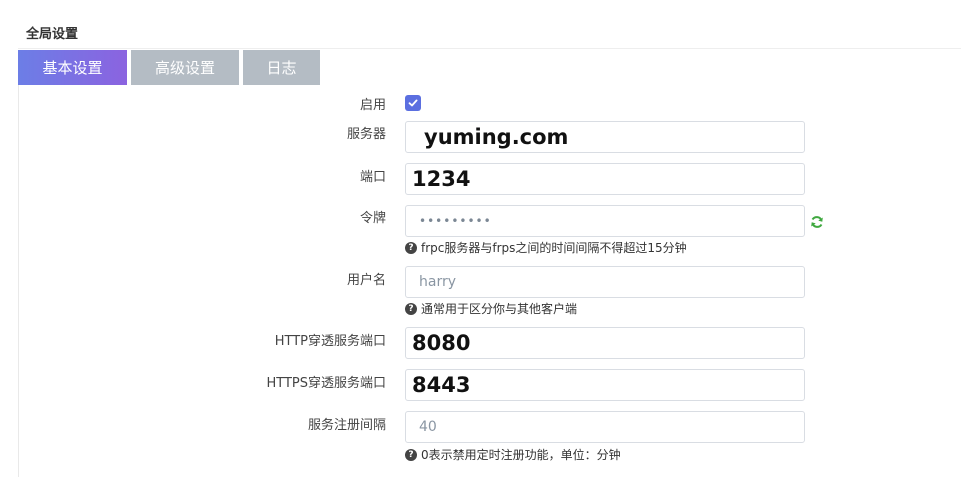  Describe the element at coordinates (326, 383) in the screenshot. I see `https-port-label: HTTPS穿透服务端口` at that location.